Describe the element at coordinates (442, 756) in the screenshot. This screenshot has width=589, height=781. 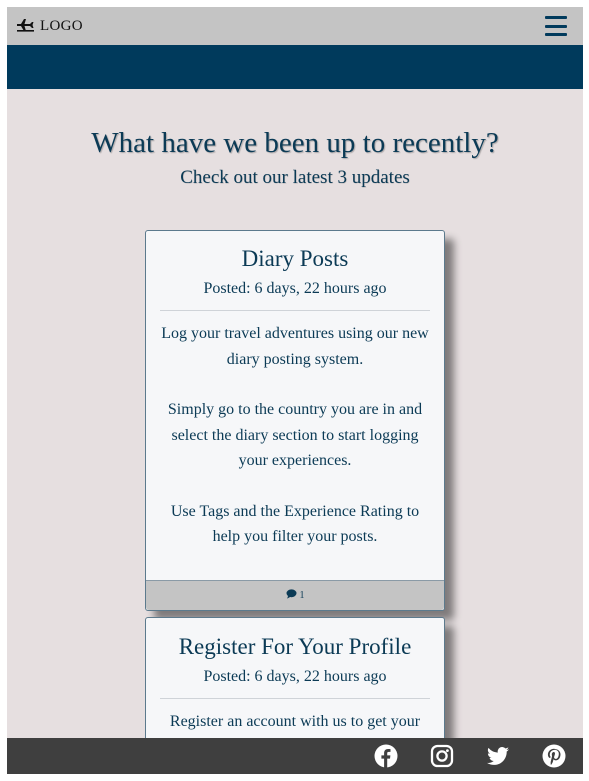
I see `instagram-icon` at that location.